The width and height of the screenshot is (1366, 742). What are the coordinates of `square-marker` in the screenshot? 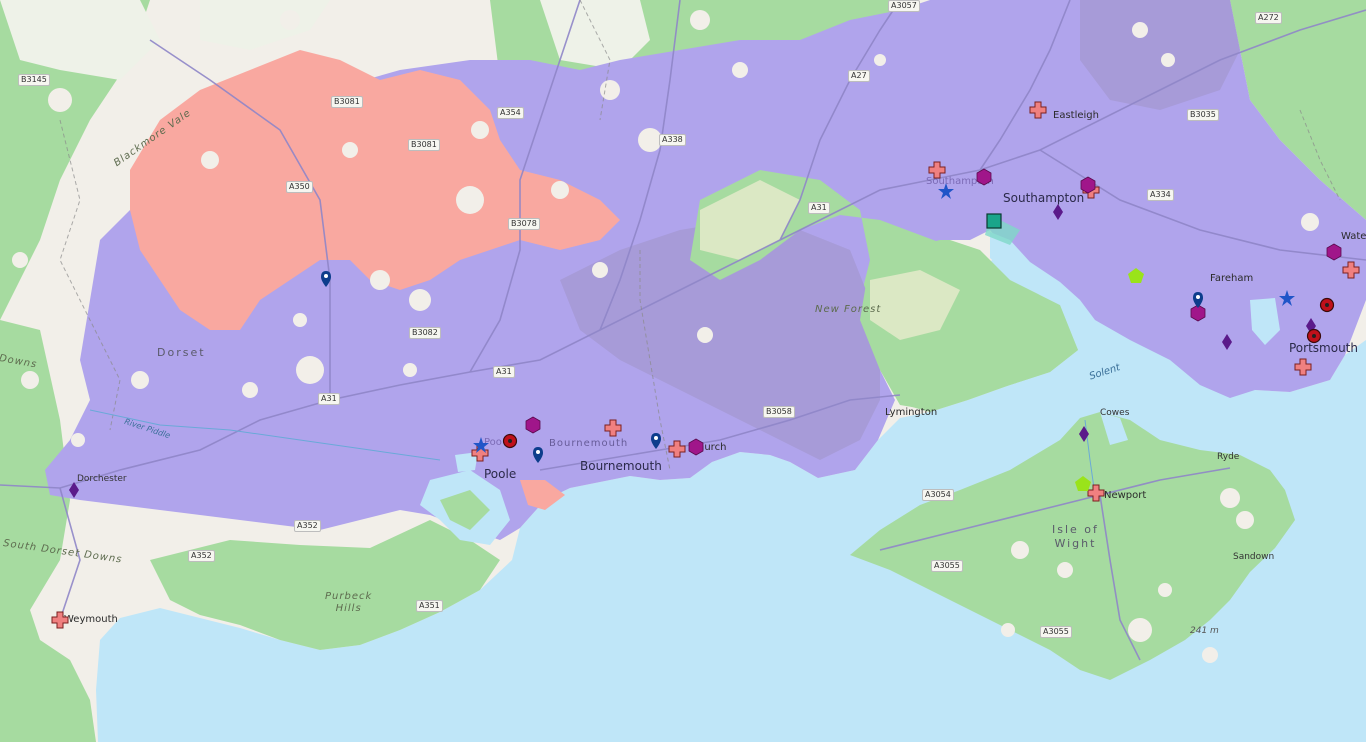 It's located at (994, 221).